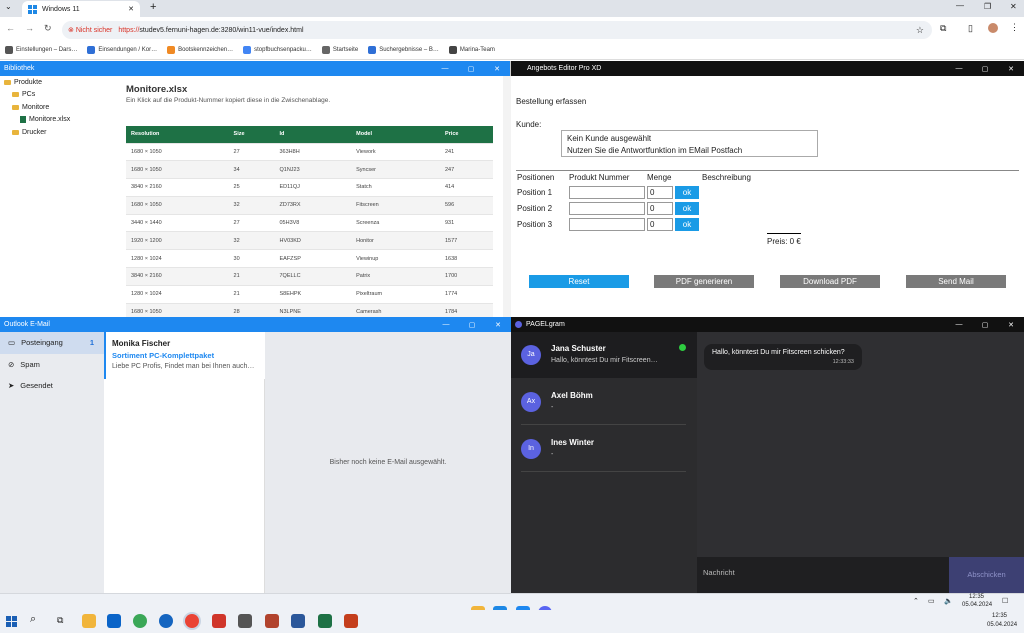 Image resolution: width=1024 pixels, height=633 pixels. Describe the element at coordinates (90, 30) in the screenshot. I see `not-secure-badge: ⊗ Nicht sicher` at that location.